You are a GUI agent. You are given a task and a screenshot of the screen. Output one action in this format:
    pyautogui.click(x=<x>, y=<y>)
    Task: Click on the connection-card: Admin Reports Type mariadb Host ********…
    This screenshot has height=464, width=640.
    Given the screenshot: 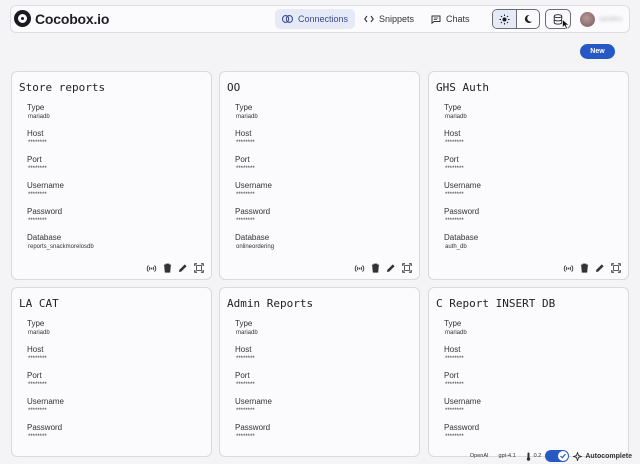 What is the action you would take?
    pyautogui.click(x=319, y=372)
    